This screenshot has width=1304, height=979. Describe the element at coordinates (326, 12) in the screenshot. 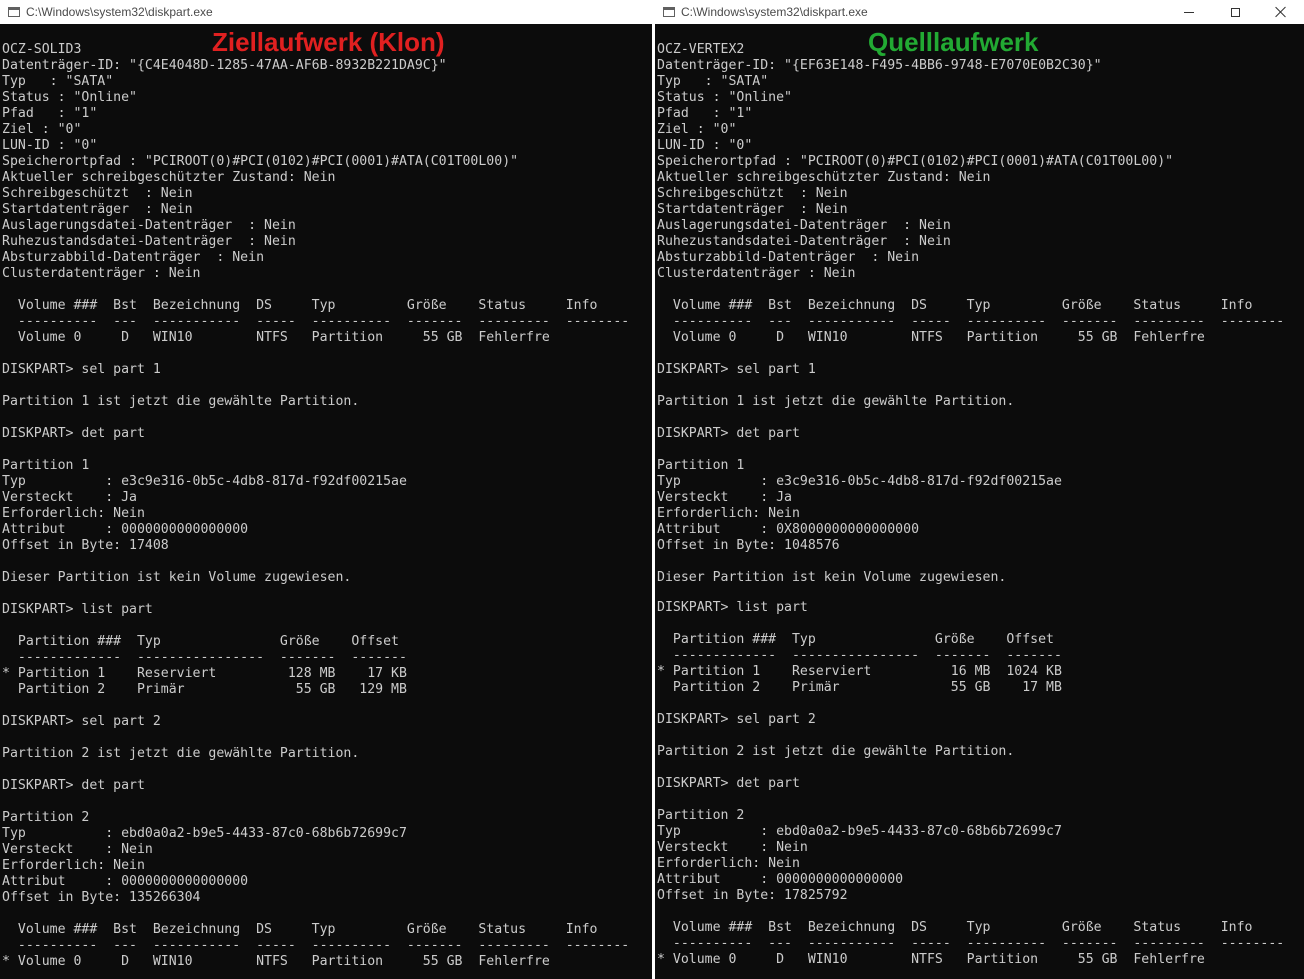

I see `left-title-bar: C:\Windows\system32\diskpart.exe` at that location.